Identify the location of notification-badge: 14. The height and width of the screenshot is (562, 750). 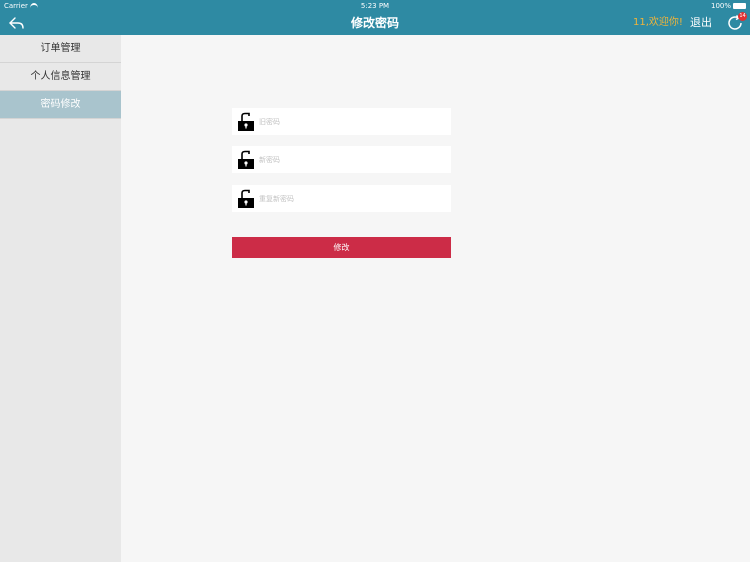
(742, 16).